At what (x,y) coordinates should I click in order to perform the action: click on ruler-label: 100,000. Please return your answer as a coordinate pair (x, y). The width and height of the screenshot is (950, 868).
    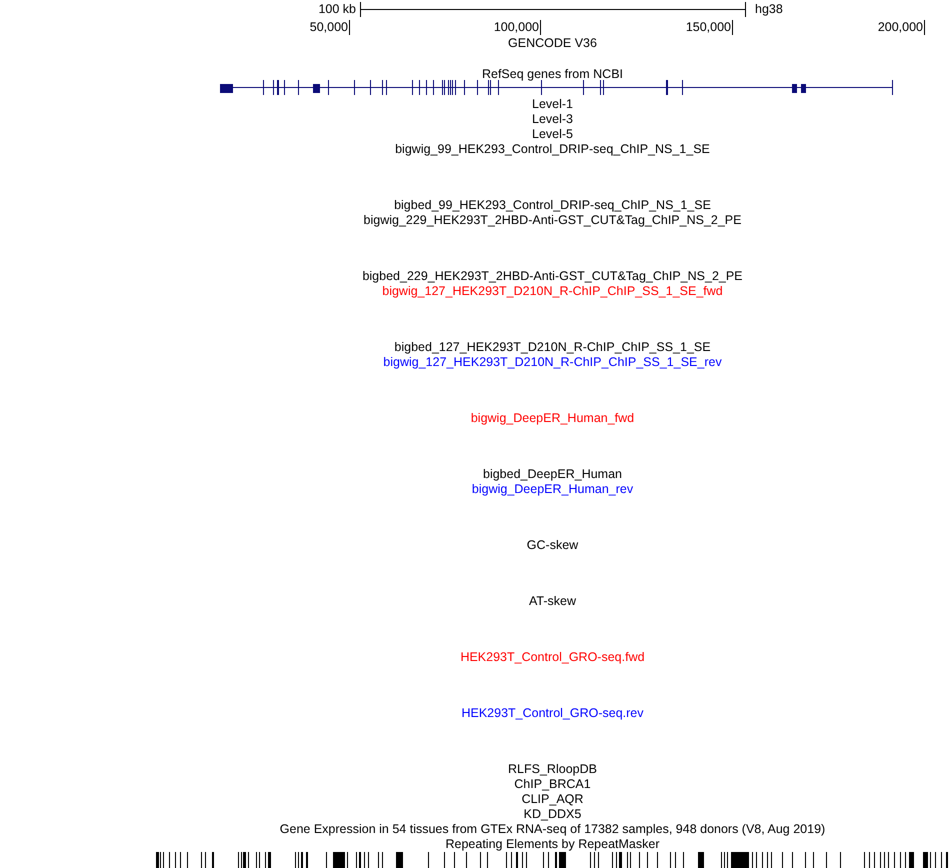
    Looking at the image, I should click on (516, 27).